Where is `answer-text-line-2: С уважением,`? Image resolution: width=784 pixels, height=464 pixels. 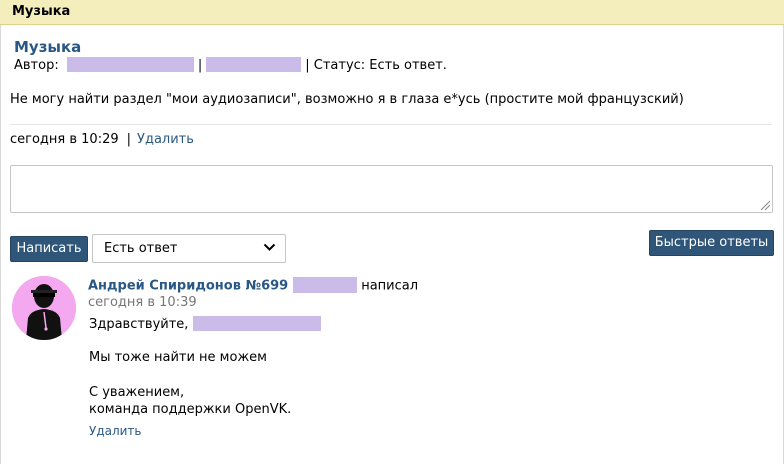 answer-text-line-2: С уважением, is located at coordinates (137, 392).